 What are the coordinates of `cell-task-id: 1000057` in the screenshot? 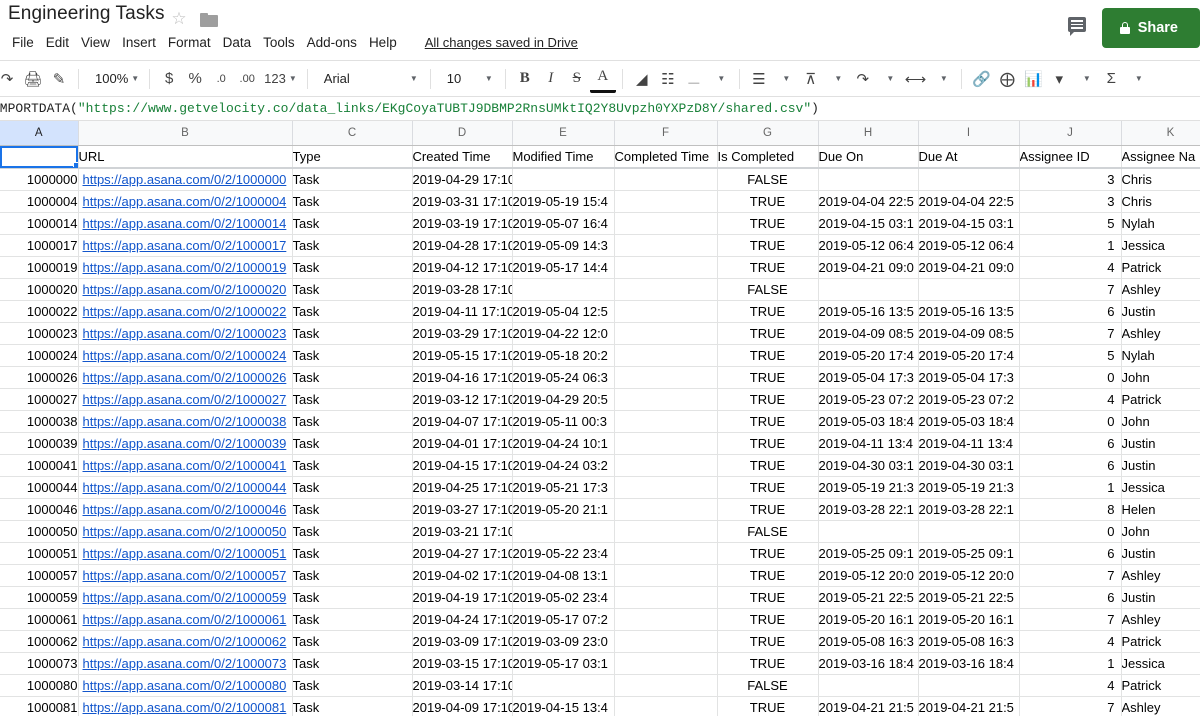 It's located at (39, 575).